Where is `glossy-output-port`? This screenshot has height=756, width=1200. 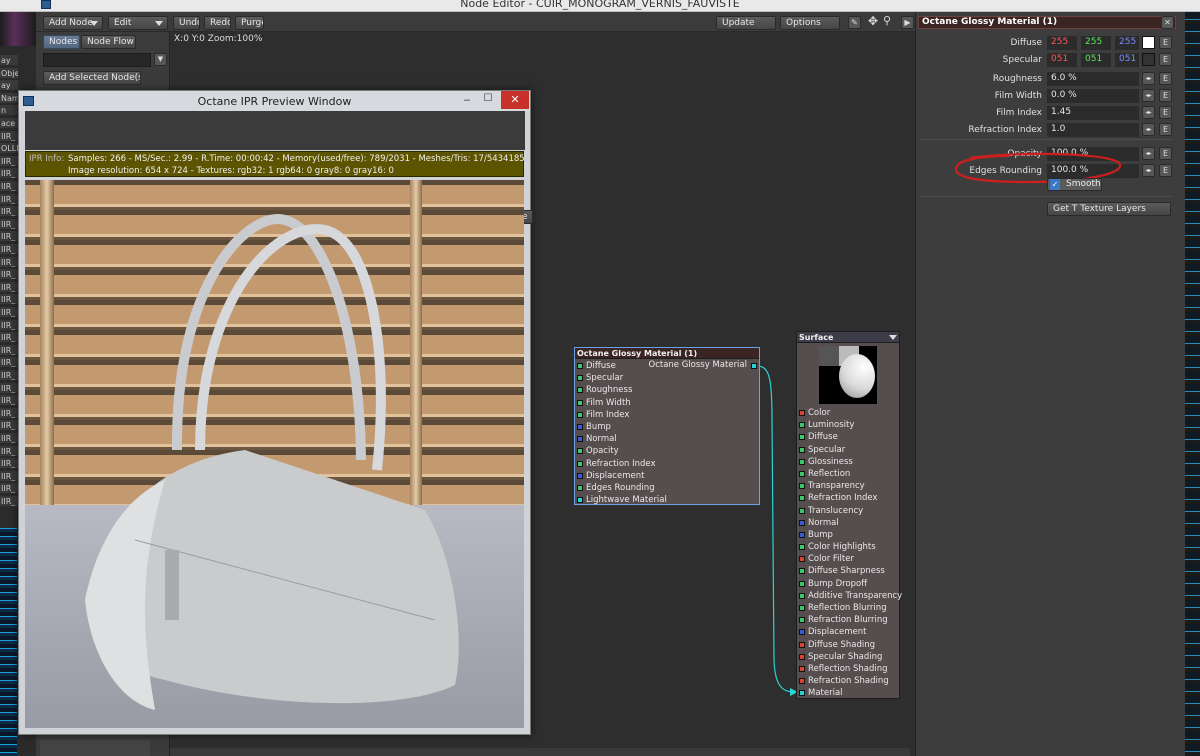 glossy-output-port is located at coordinates (754, 366).